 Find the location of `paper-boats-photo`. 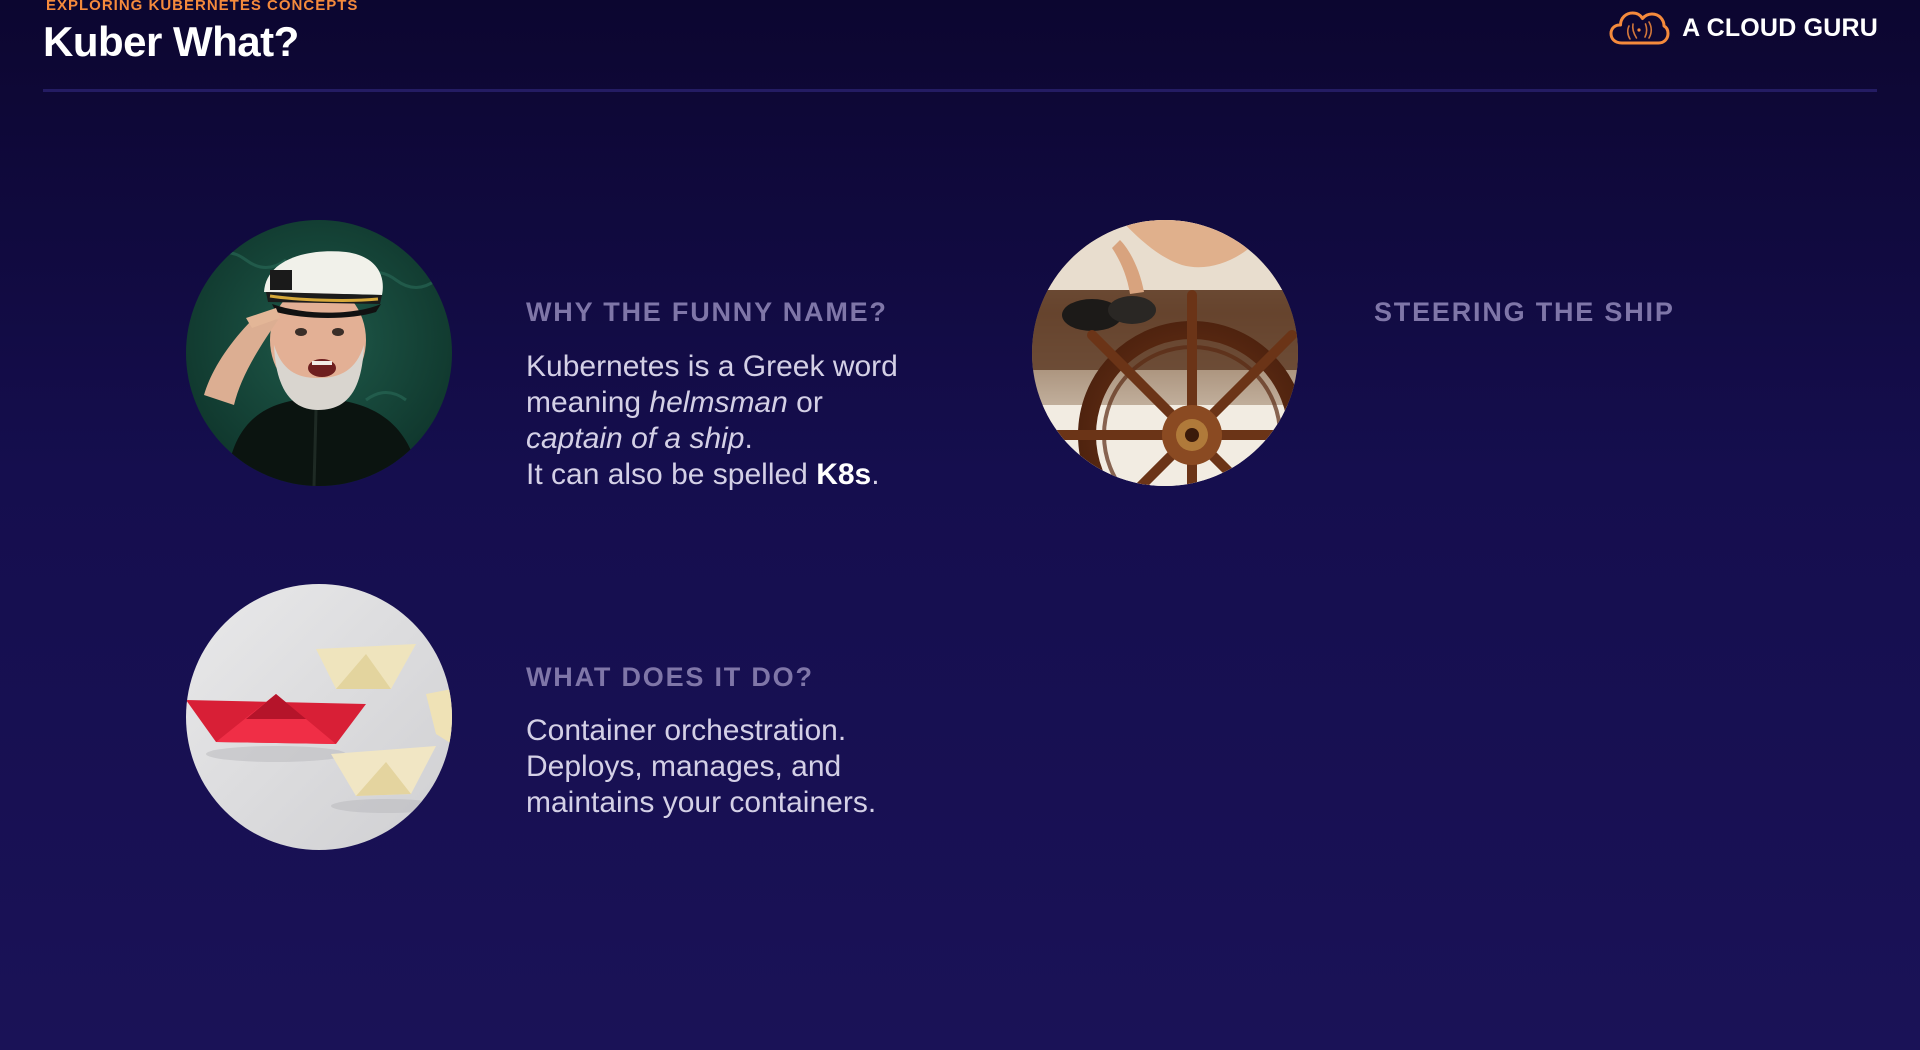

paper-boats-photo is located at coordinates (319, 717).